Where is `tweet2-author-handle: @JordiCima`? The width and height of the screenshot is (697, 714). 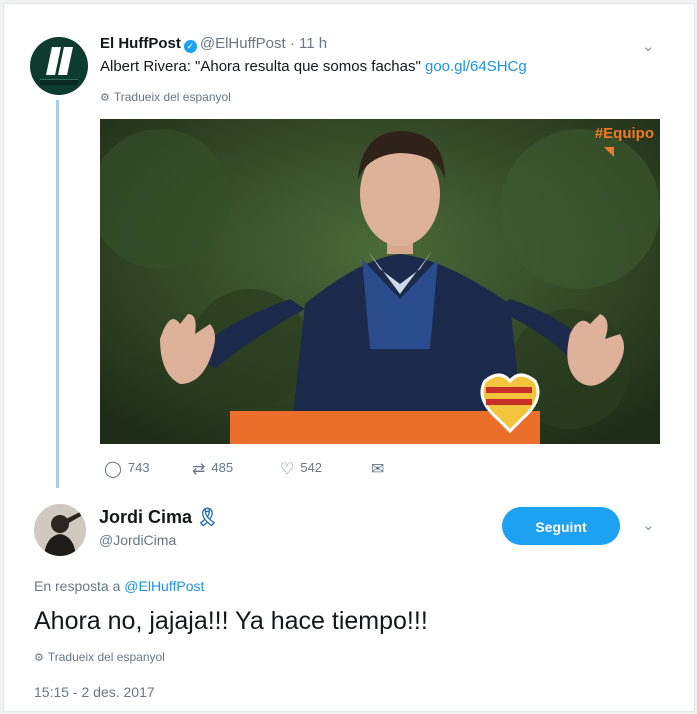
tweet2-author-handle: @JordiCima is located at coordinates (137, 540).